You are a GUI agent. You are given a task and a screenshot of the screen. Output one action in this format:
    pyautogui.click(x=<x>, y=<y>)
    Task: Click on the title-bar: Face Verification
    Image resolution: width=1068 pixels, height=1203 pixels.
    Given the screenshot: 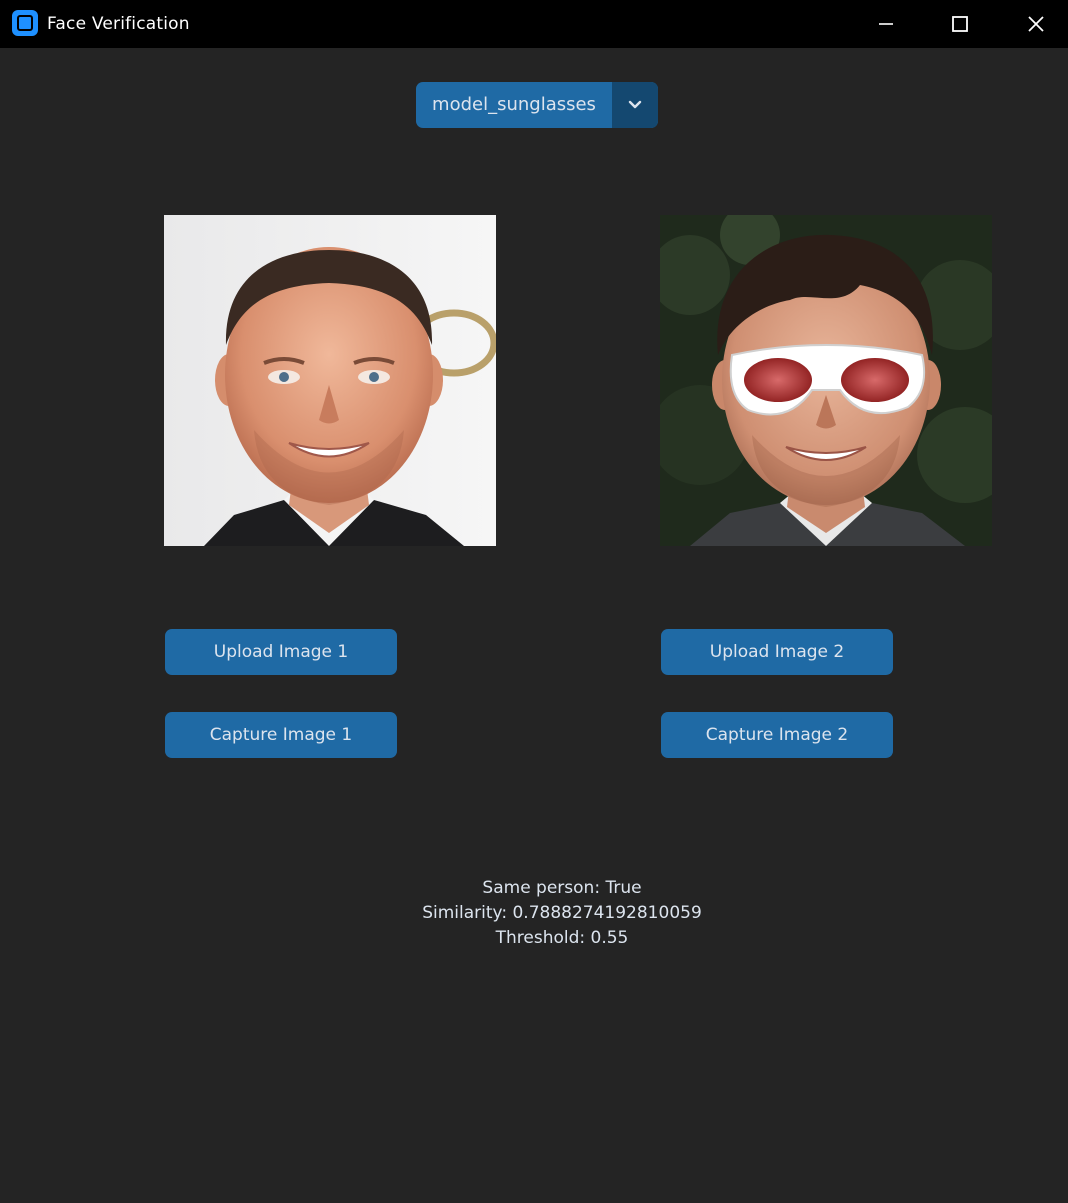 What is the action you would take?
    pyautogui.click(x=534, y=24)
    